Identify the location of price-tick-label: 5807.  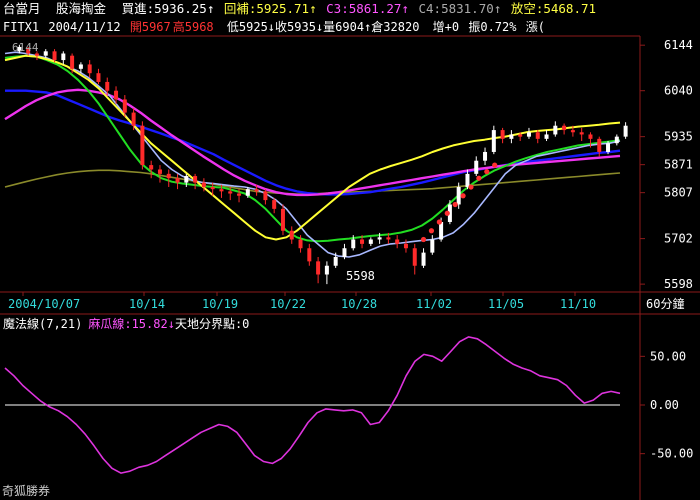
(678, 193).